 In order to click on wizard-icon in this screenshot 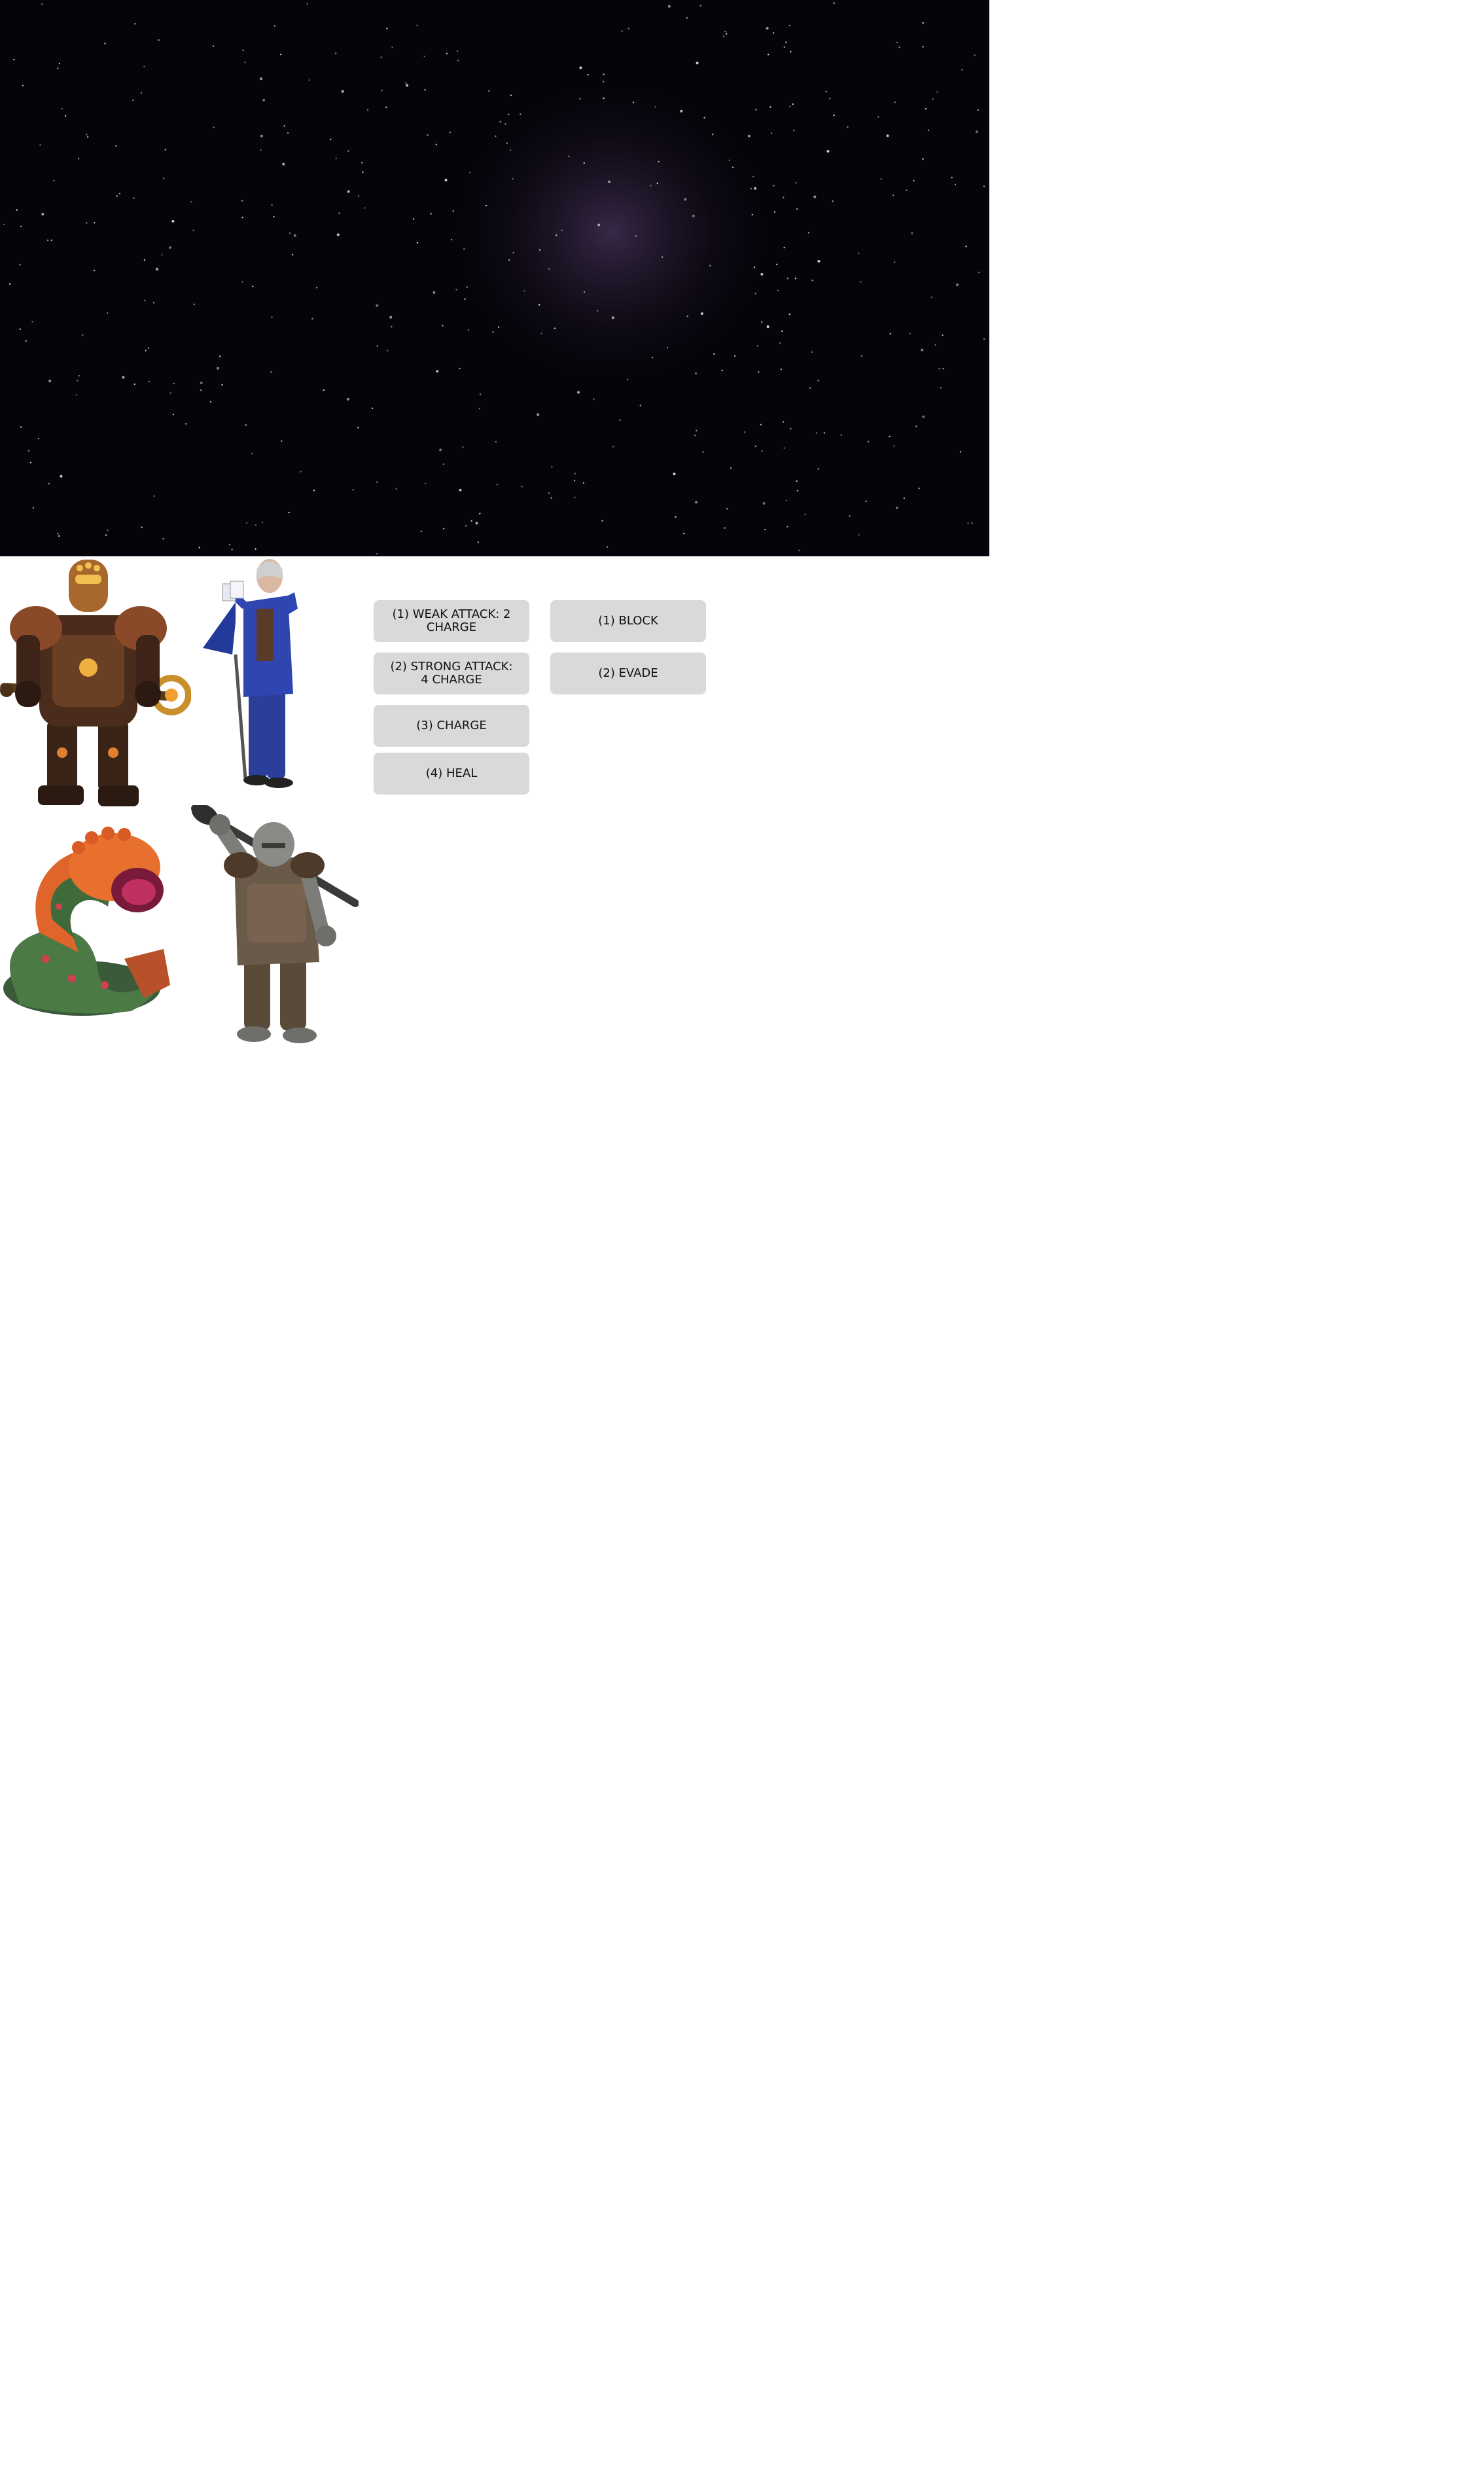, I will do `click(250, 673)`.